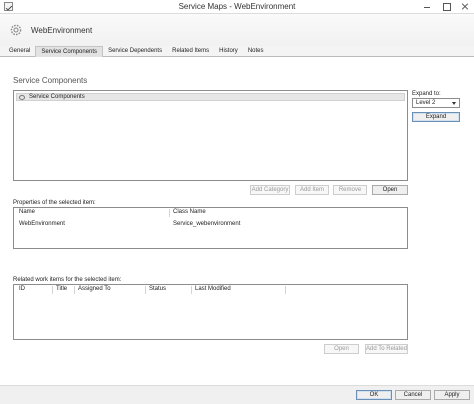  Describe the element at coordinates (237, 394) in the screenshot. I see `dialog-footer: OK Cancel Apply` at that location.